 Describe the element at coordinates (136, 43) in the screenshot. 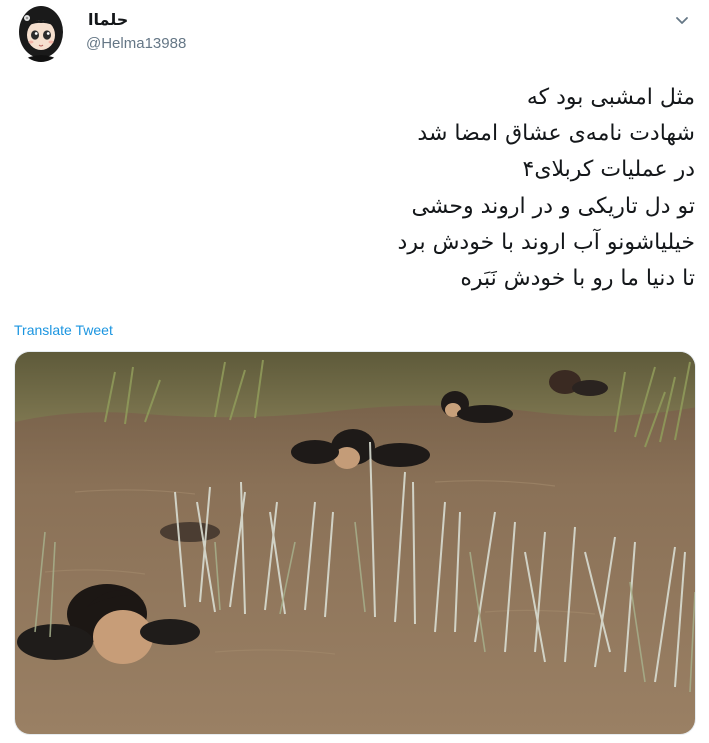

I see `user-handle: @Helma13988` at that location.